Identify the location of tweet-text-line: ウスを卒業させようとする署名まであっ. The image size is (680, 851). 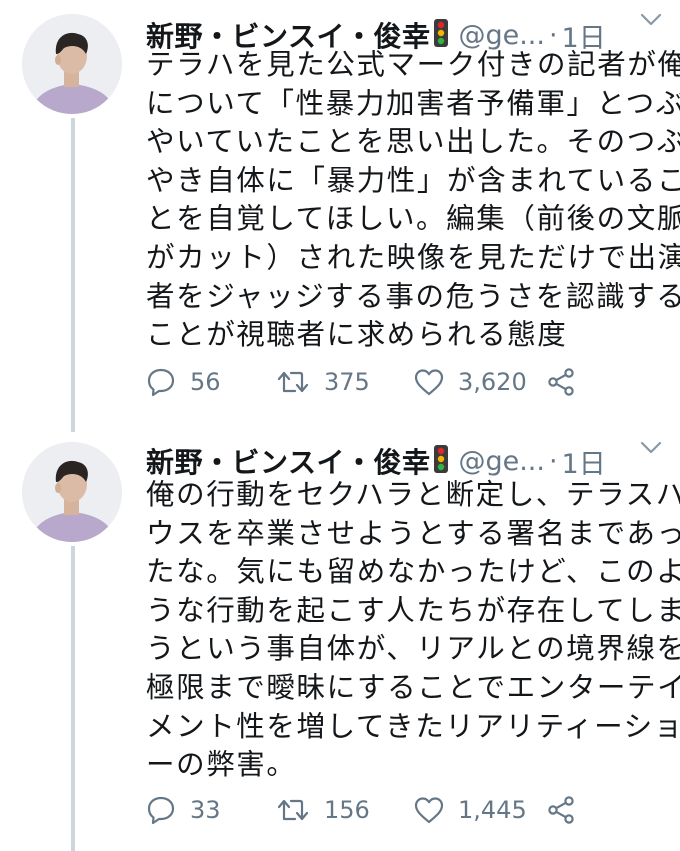
(413, 533).